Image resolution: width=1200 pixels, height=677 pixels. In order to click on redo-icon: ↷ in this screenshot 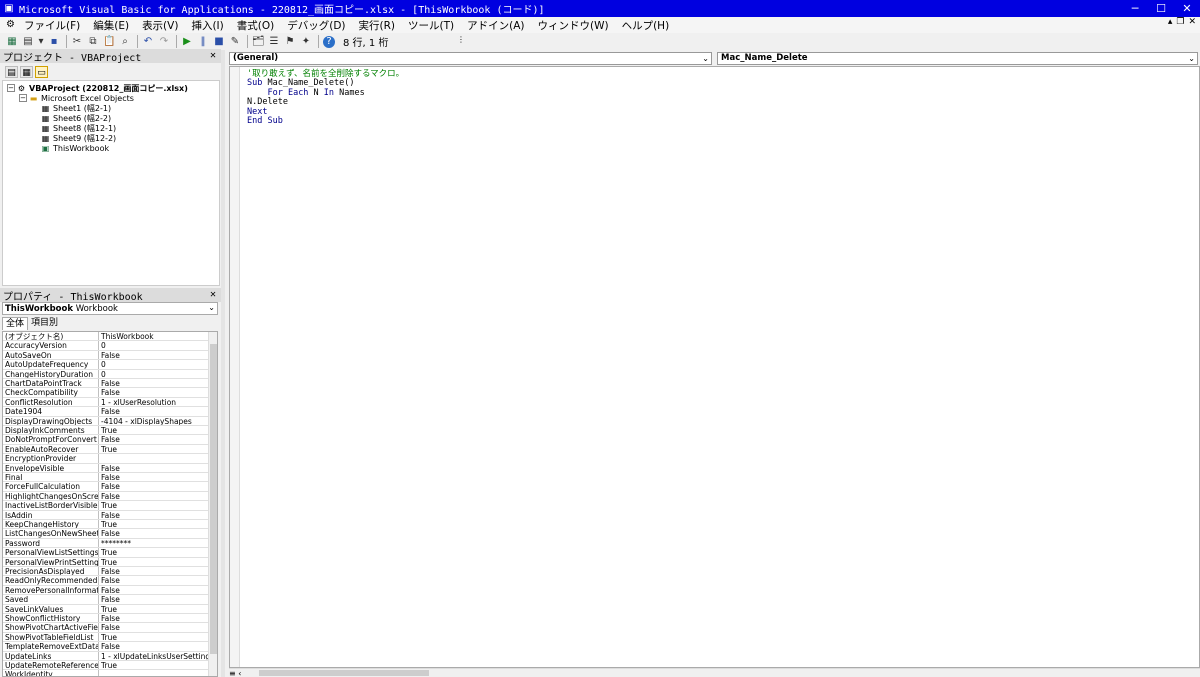, I will do `click(164, 42)`.